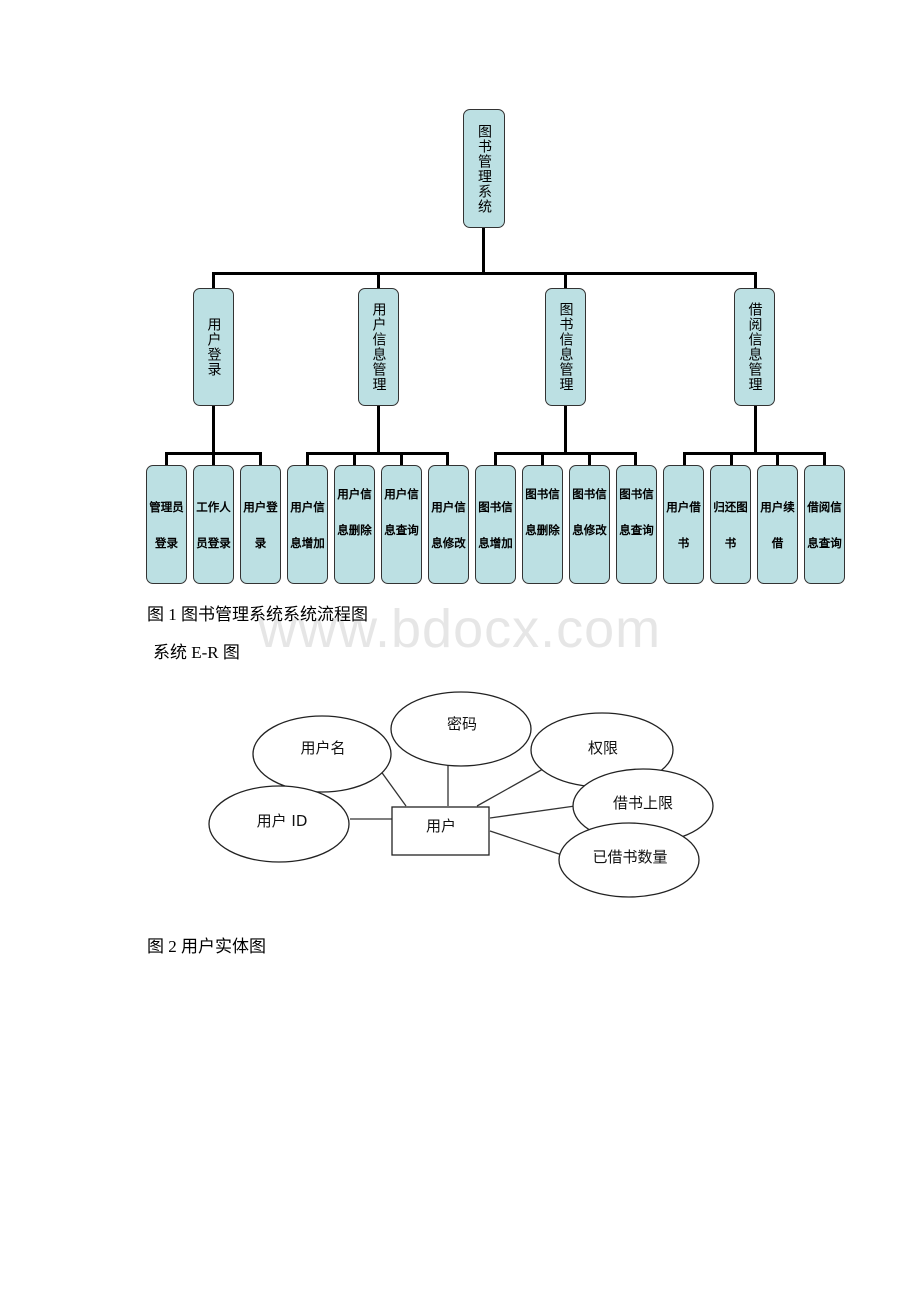 This screenshot has height=1302, width=920. What do you see at coordinates (462, 724) in the screenshot?
I see `attribute-label: 密码` at bounding box center [462, 724].